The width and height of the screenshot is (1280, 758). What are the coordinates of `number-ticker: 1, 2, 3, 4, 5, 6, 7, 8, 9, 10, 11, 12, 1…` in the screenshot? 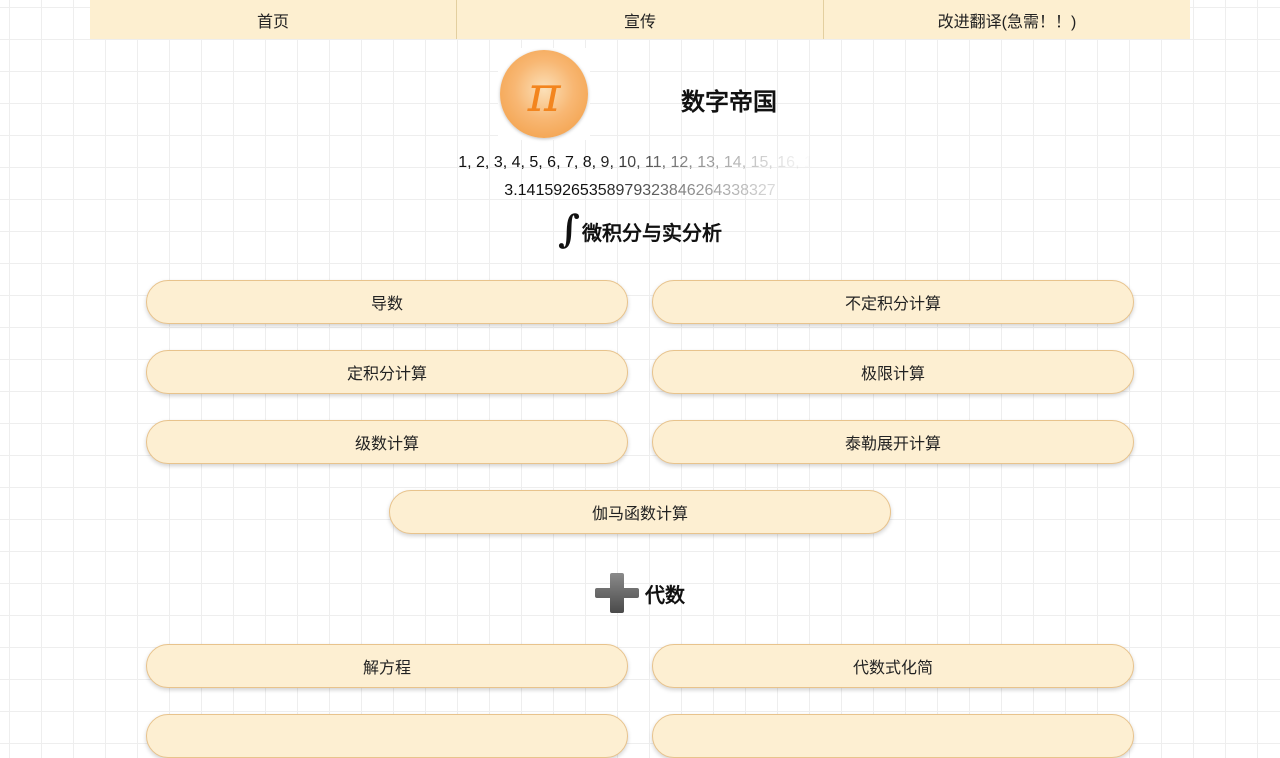 It's located at (640, 163).